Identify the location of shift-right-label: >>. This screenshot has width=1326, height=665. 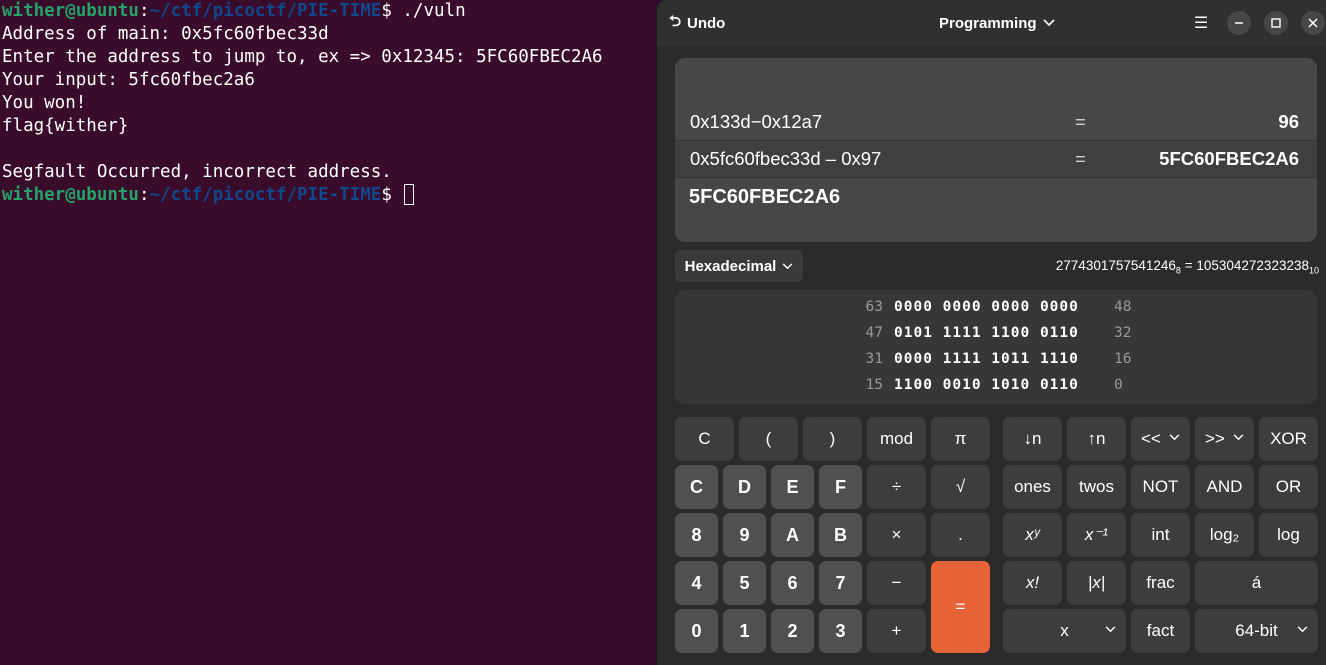
(1215, 438).